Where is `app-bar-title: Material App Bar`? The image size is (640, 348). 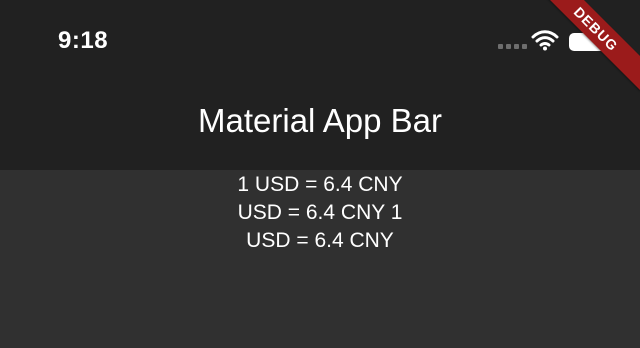
app-bar-title: Material App Bar is located at coordinates (320, 120).